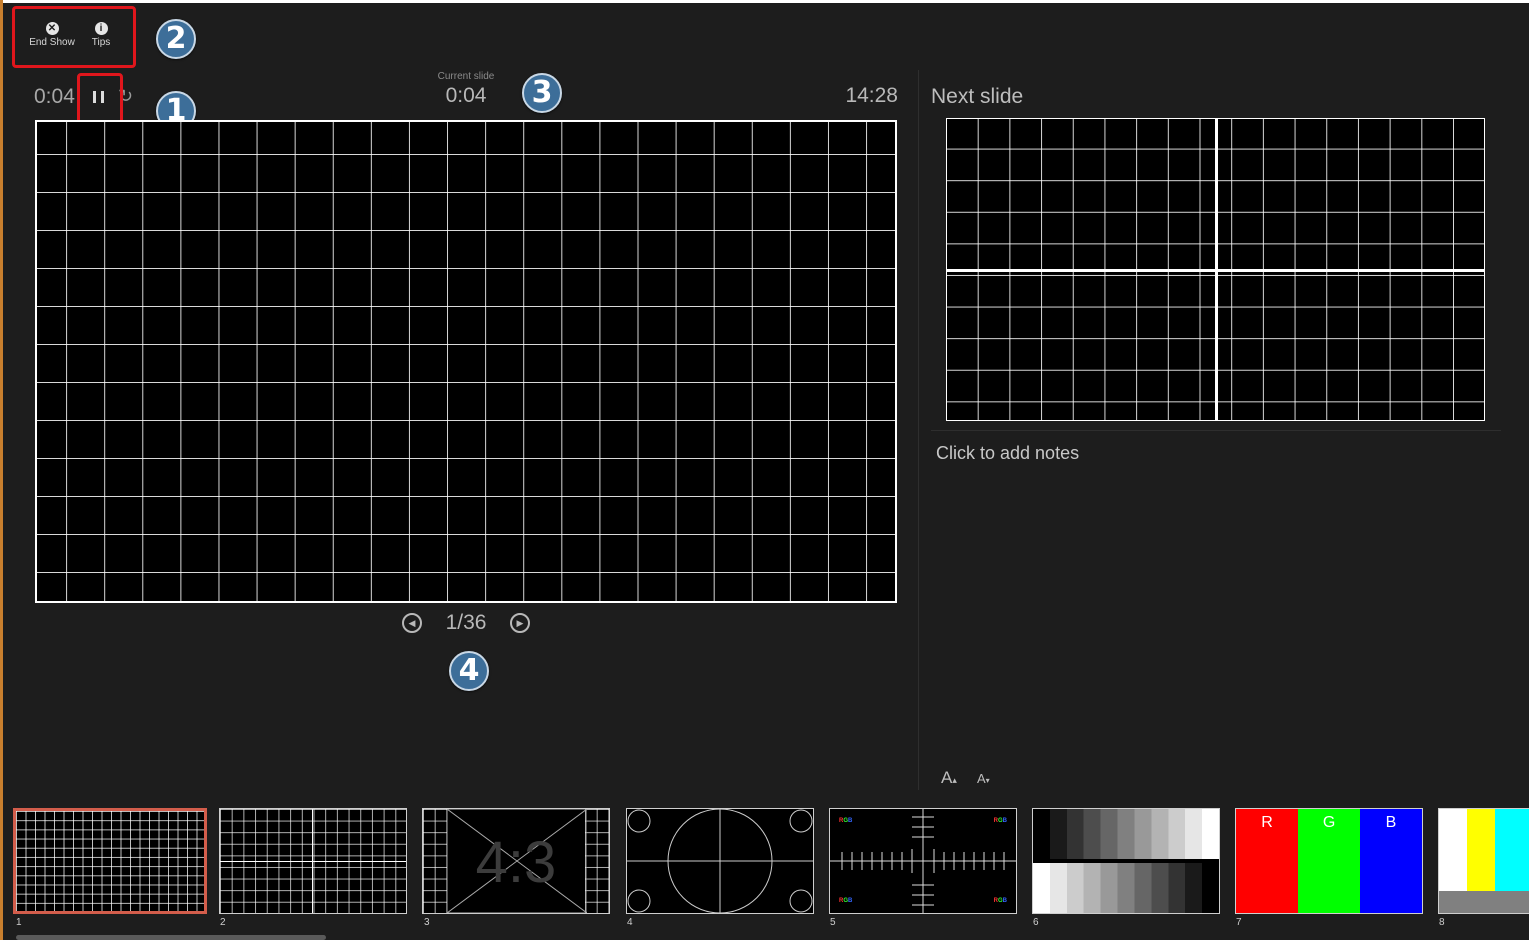 The height and width of the screenshot is (940, 1529). I want to click on previous-slide-button: ◀, so click(412, 623).